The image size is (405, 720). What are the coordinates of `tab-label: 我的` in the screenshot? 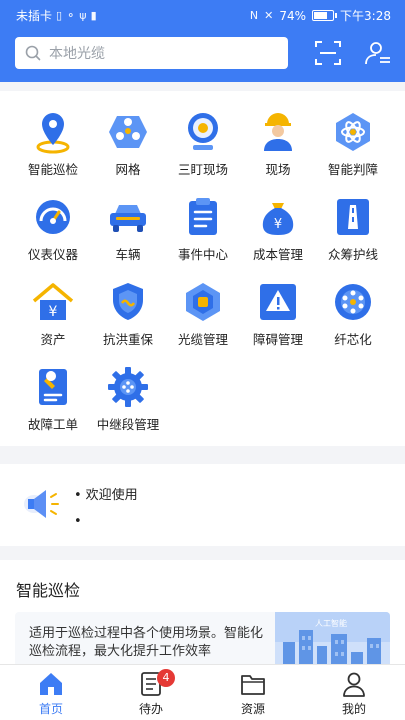 It's located at (353, 709).